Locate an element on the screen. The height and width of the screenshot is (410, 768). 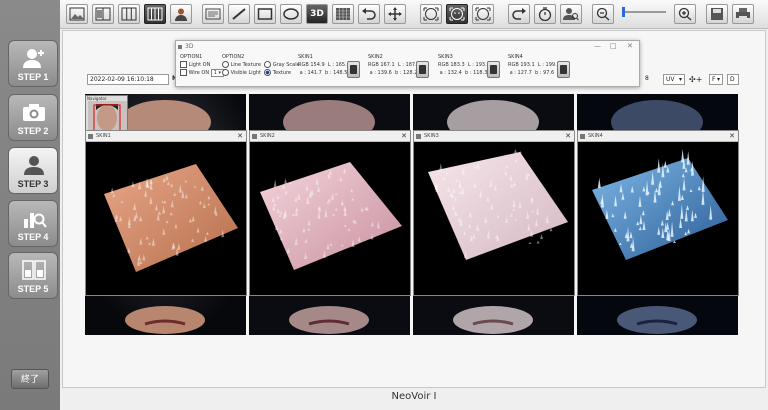
rectangle-tool-button is located at coordinates (265, 14).